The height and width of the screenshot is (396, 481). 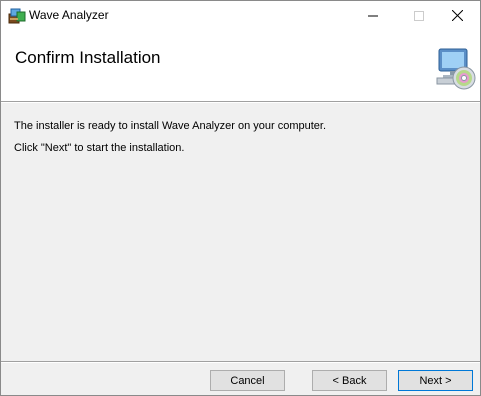 I want to click on close-icon, so click(x=457, y=15).